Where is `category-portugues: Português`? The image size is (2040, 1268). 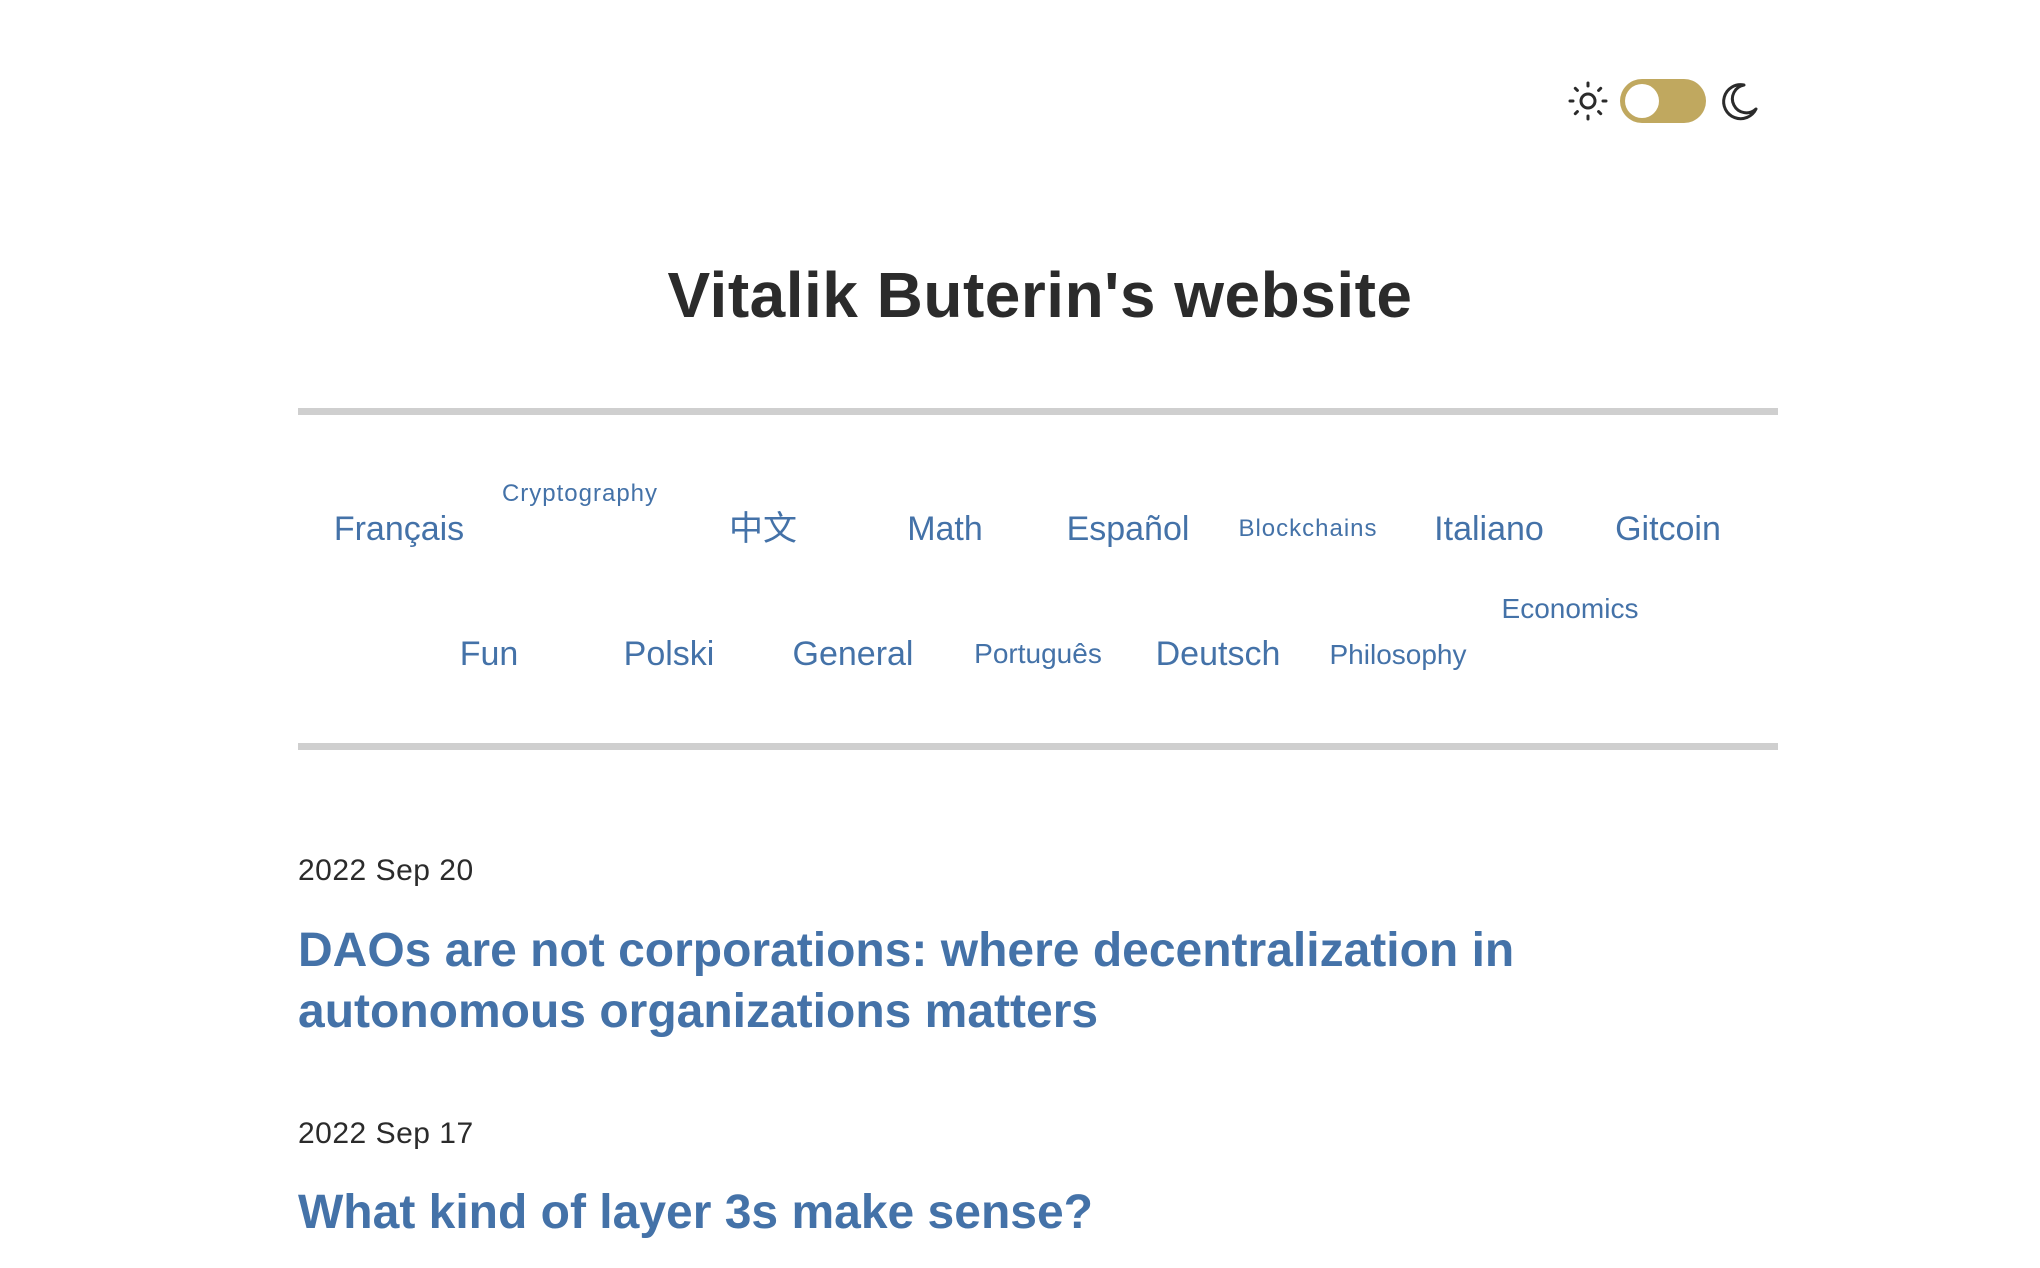 category-portugues: Português is located at coordinates (1038, 653).